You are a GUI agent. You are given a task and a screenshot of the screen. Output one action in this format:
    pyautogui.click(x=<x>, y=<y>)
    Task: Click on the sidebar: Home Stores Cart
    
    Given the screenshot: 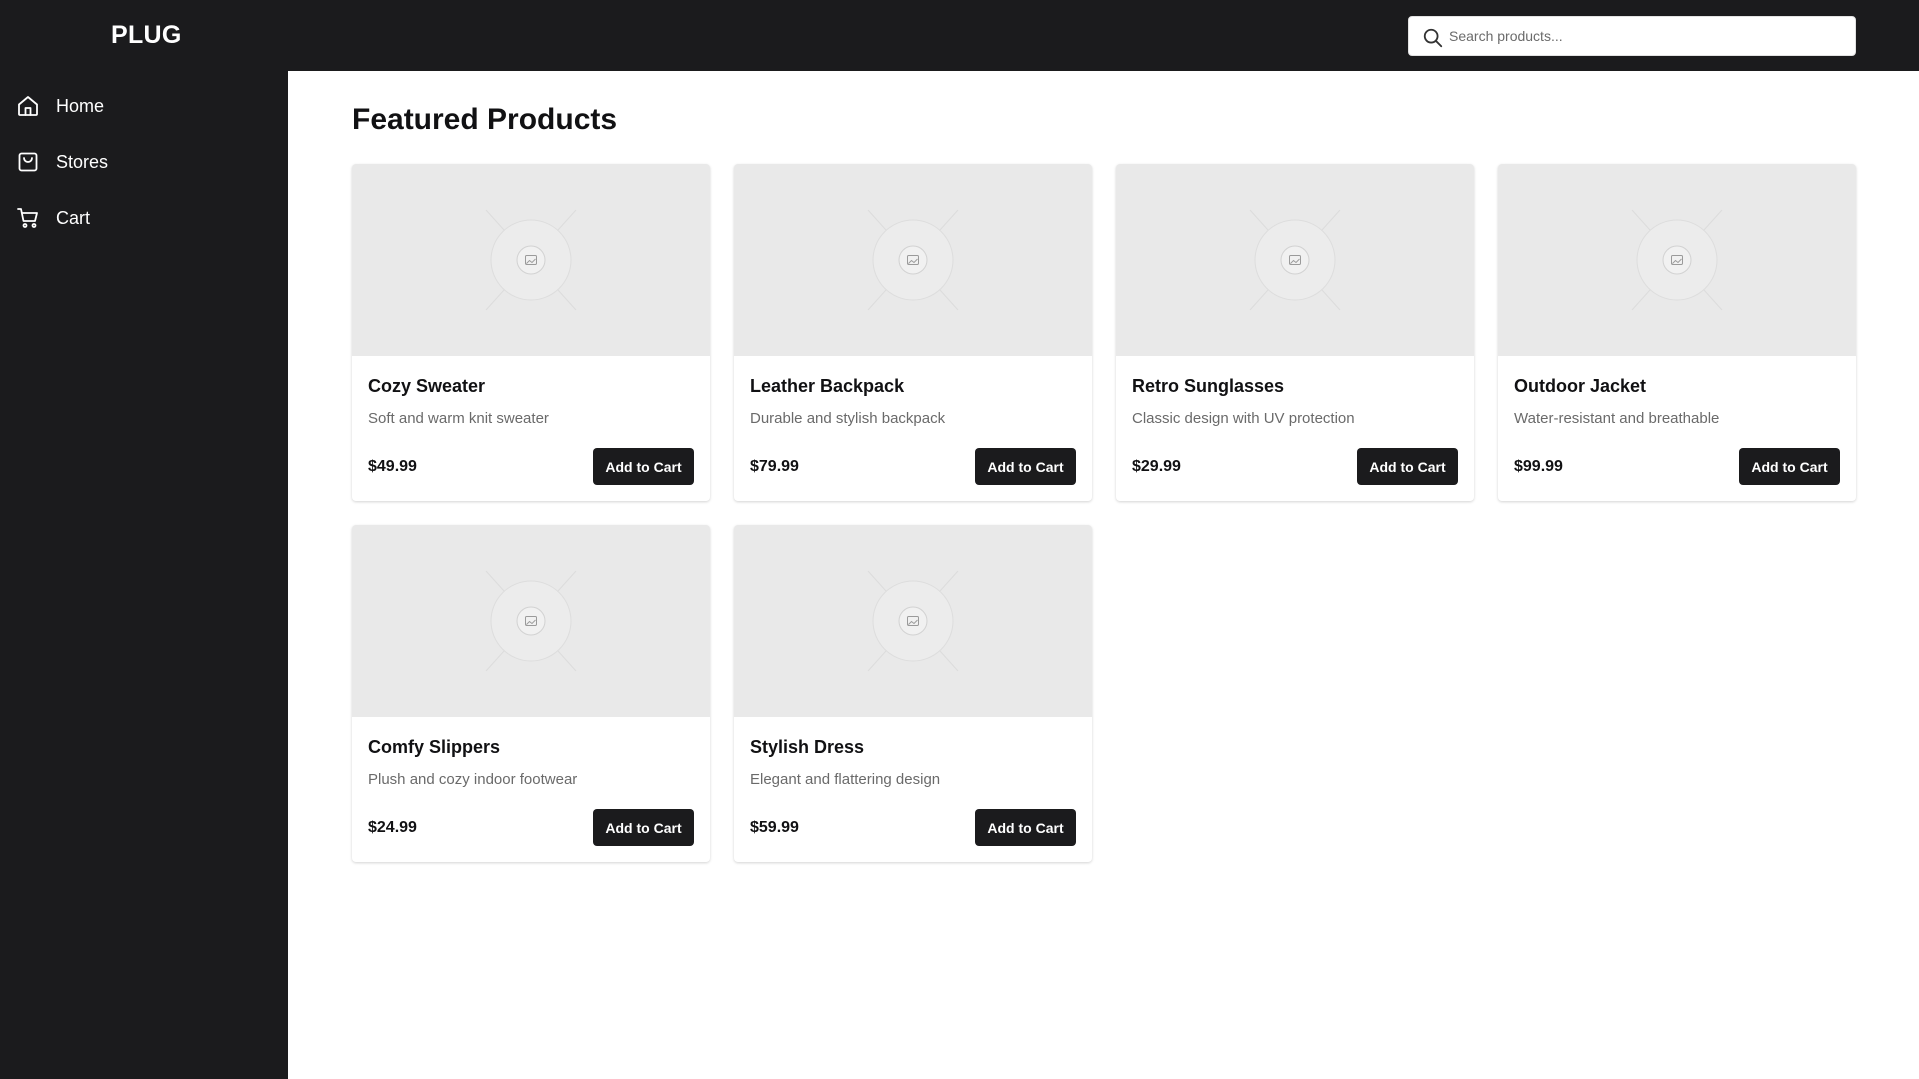 What is the action you would take?
    pyautogui.click(x=144, y=575)
    